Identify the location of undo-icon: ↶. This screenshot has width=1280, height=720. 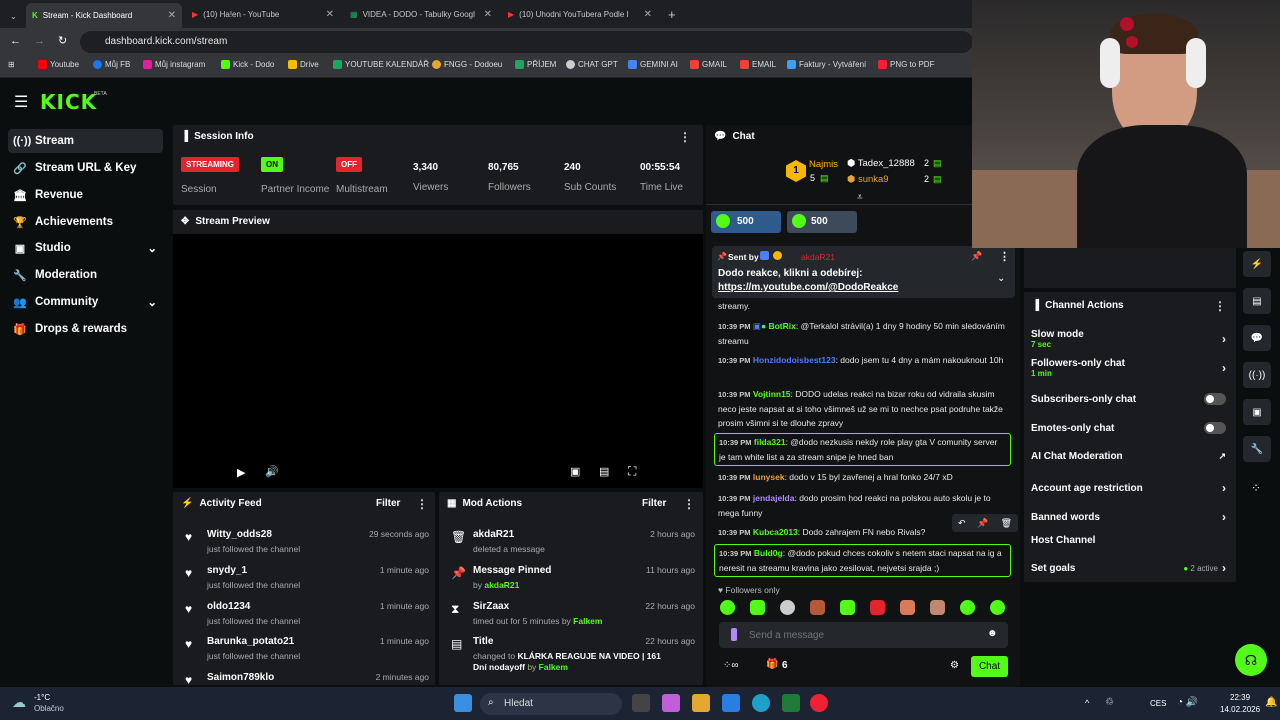
(962, 523).